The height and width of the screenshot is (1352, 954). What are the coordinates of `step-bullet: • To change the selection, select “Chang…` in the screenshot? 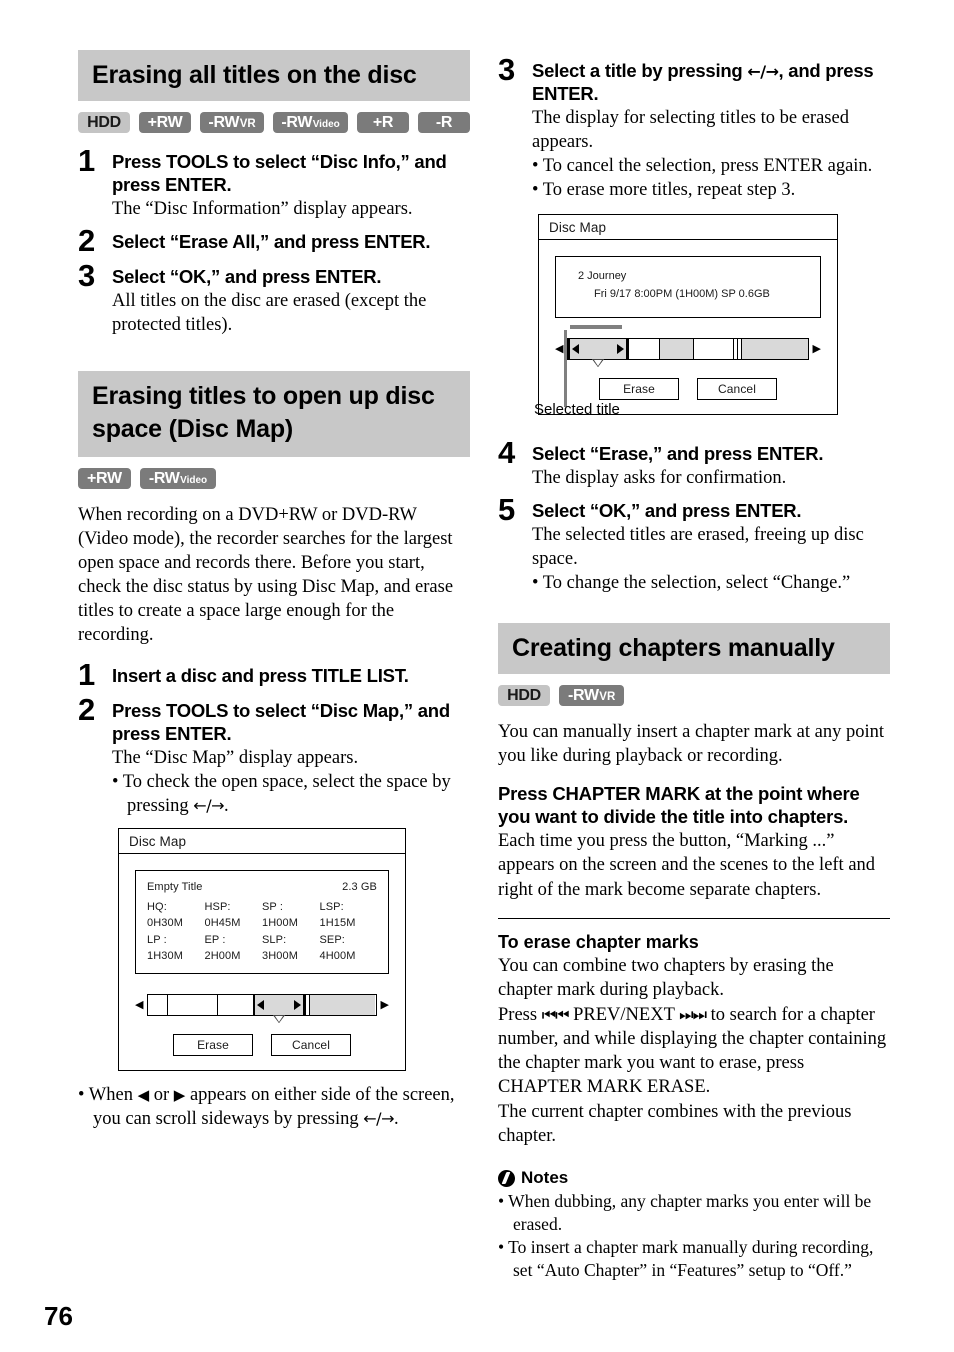 It's located at (691, 583).